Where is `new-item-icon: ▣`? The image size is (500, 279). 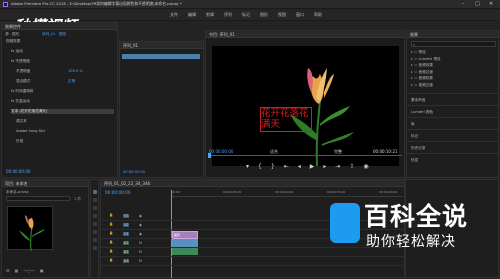
new-item-icon: ▣ is located at coordinates (42, 270).